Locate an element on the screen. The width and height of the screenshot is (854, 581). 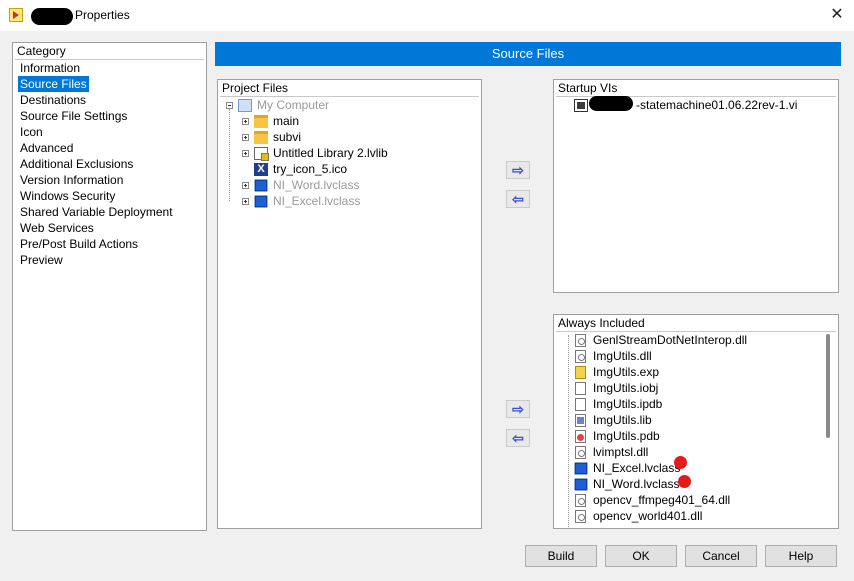
exp-file-icon is located at coordinates (580, 372).